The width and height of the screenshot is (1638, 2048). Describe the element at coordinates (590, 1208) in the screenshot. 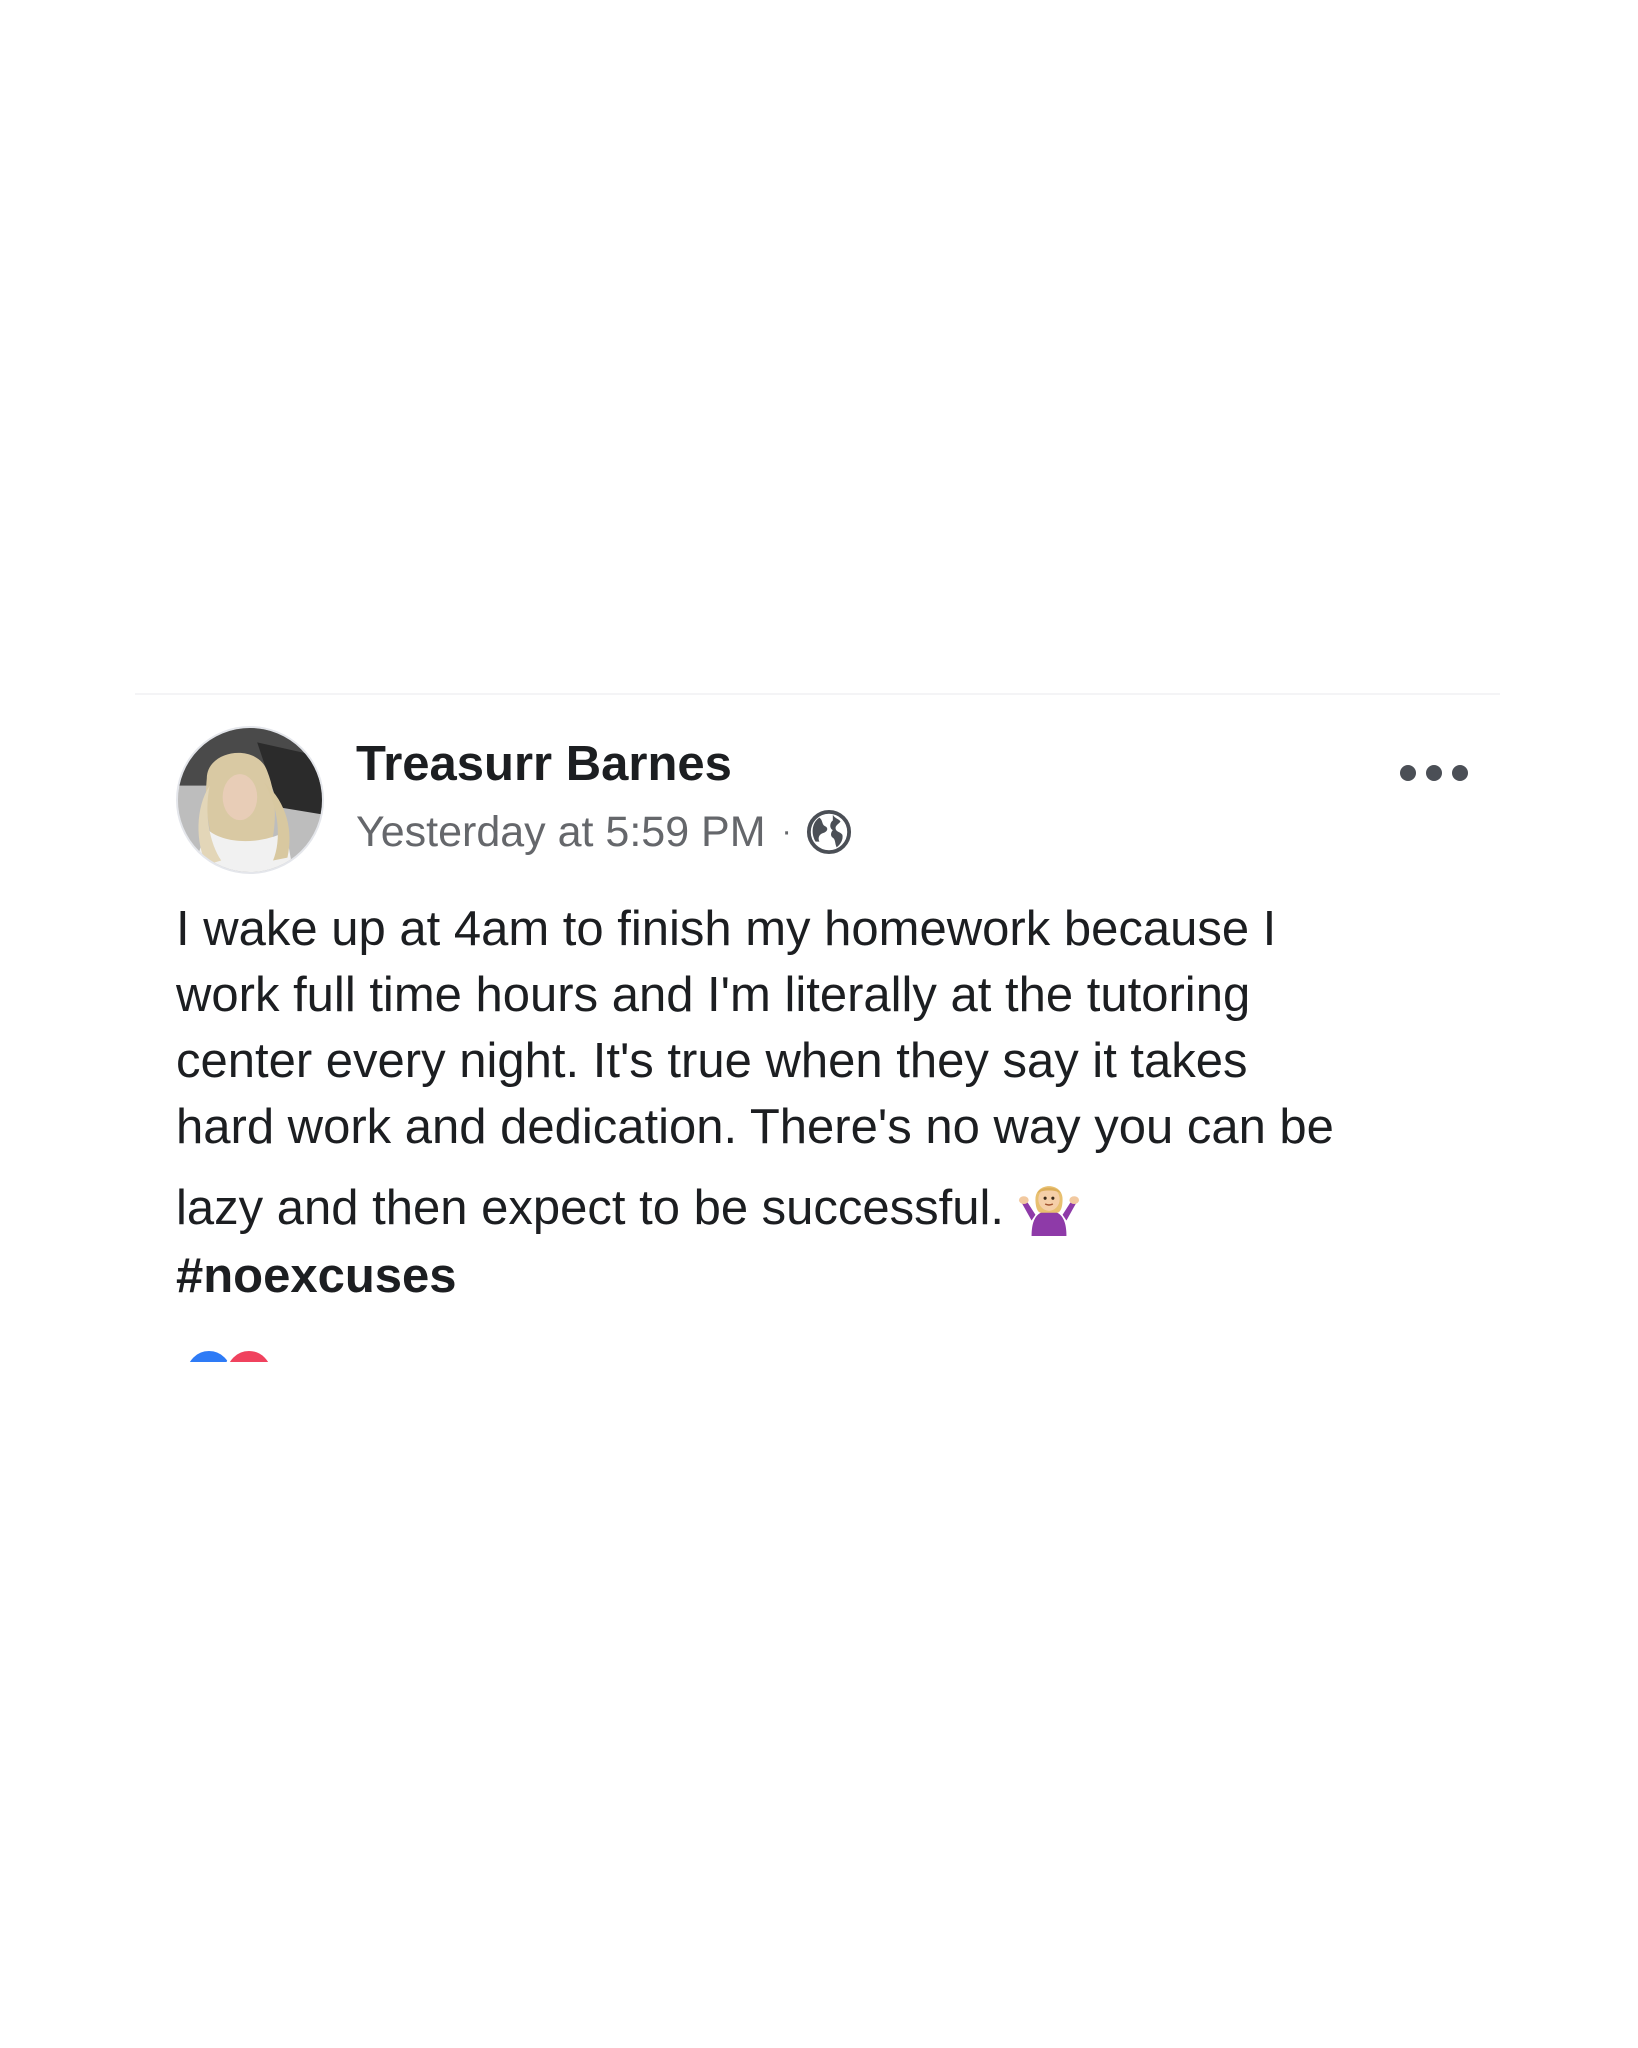

I see `post-text-line: lazy and then expect to be successful.` at that location.